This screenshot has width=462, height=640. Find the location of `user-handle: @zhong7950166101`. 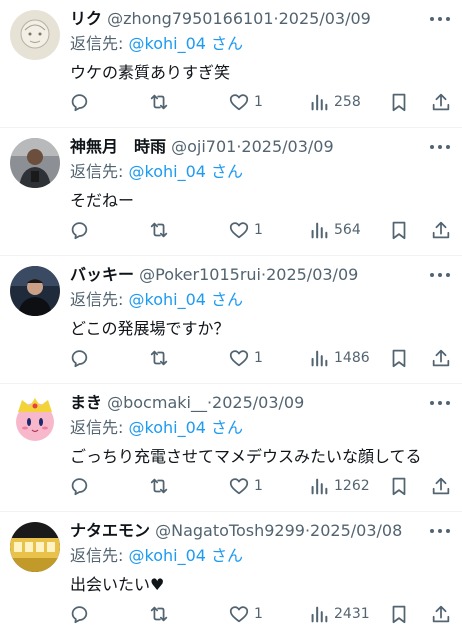

user-handle: @zhong7950166101 is located at coordinates (190, 18).